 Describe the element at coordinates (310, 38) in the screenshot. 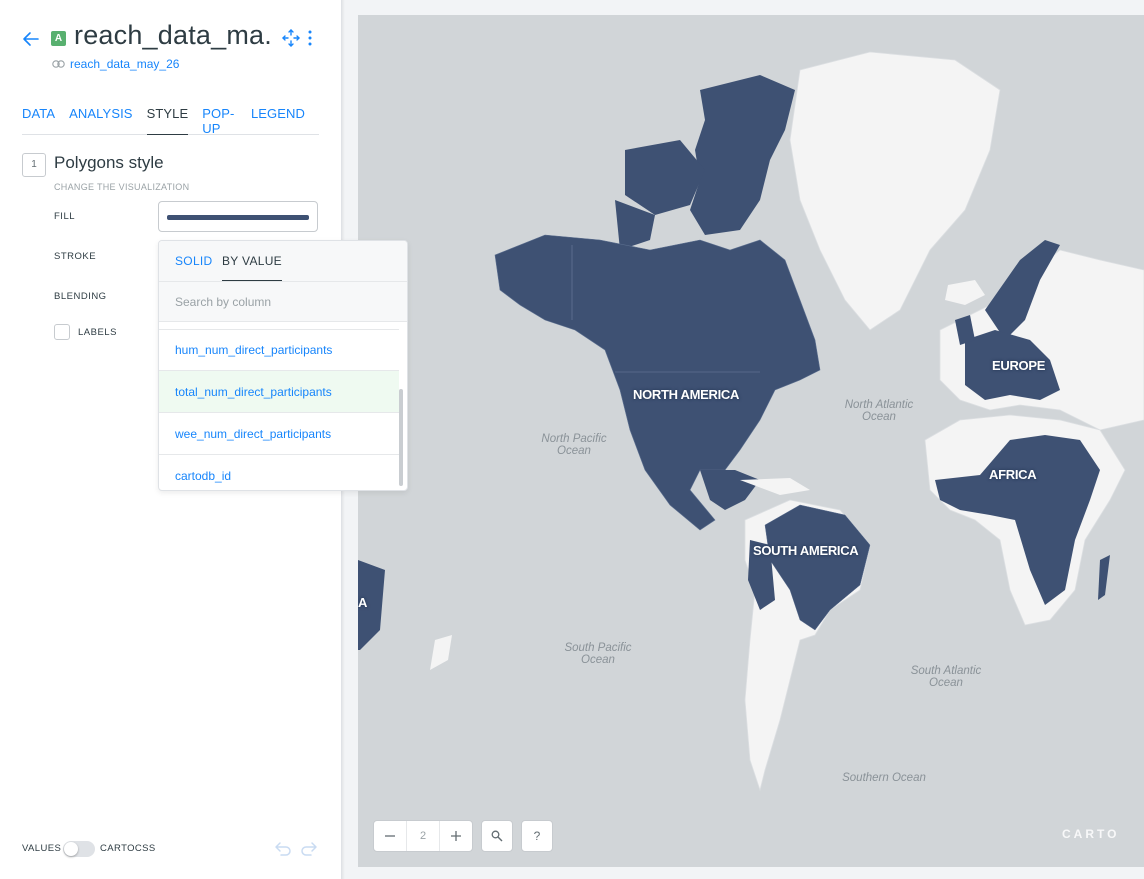

I see `more-options-icon` at that location.